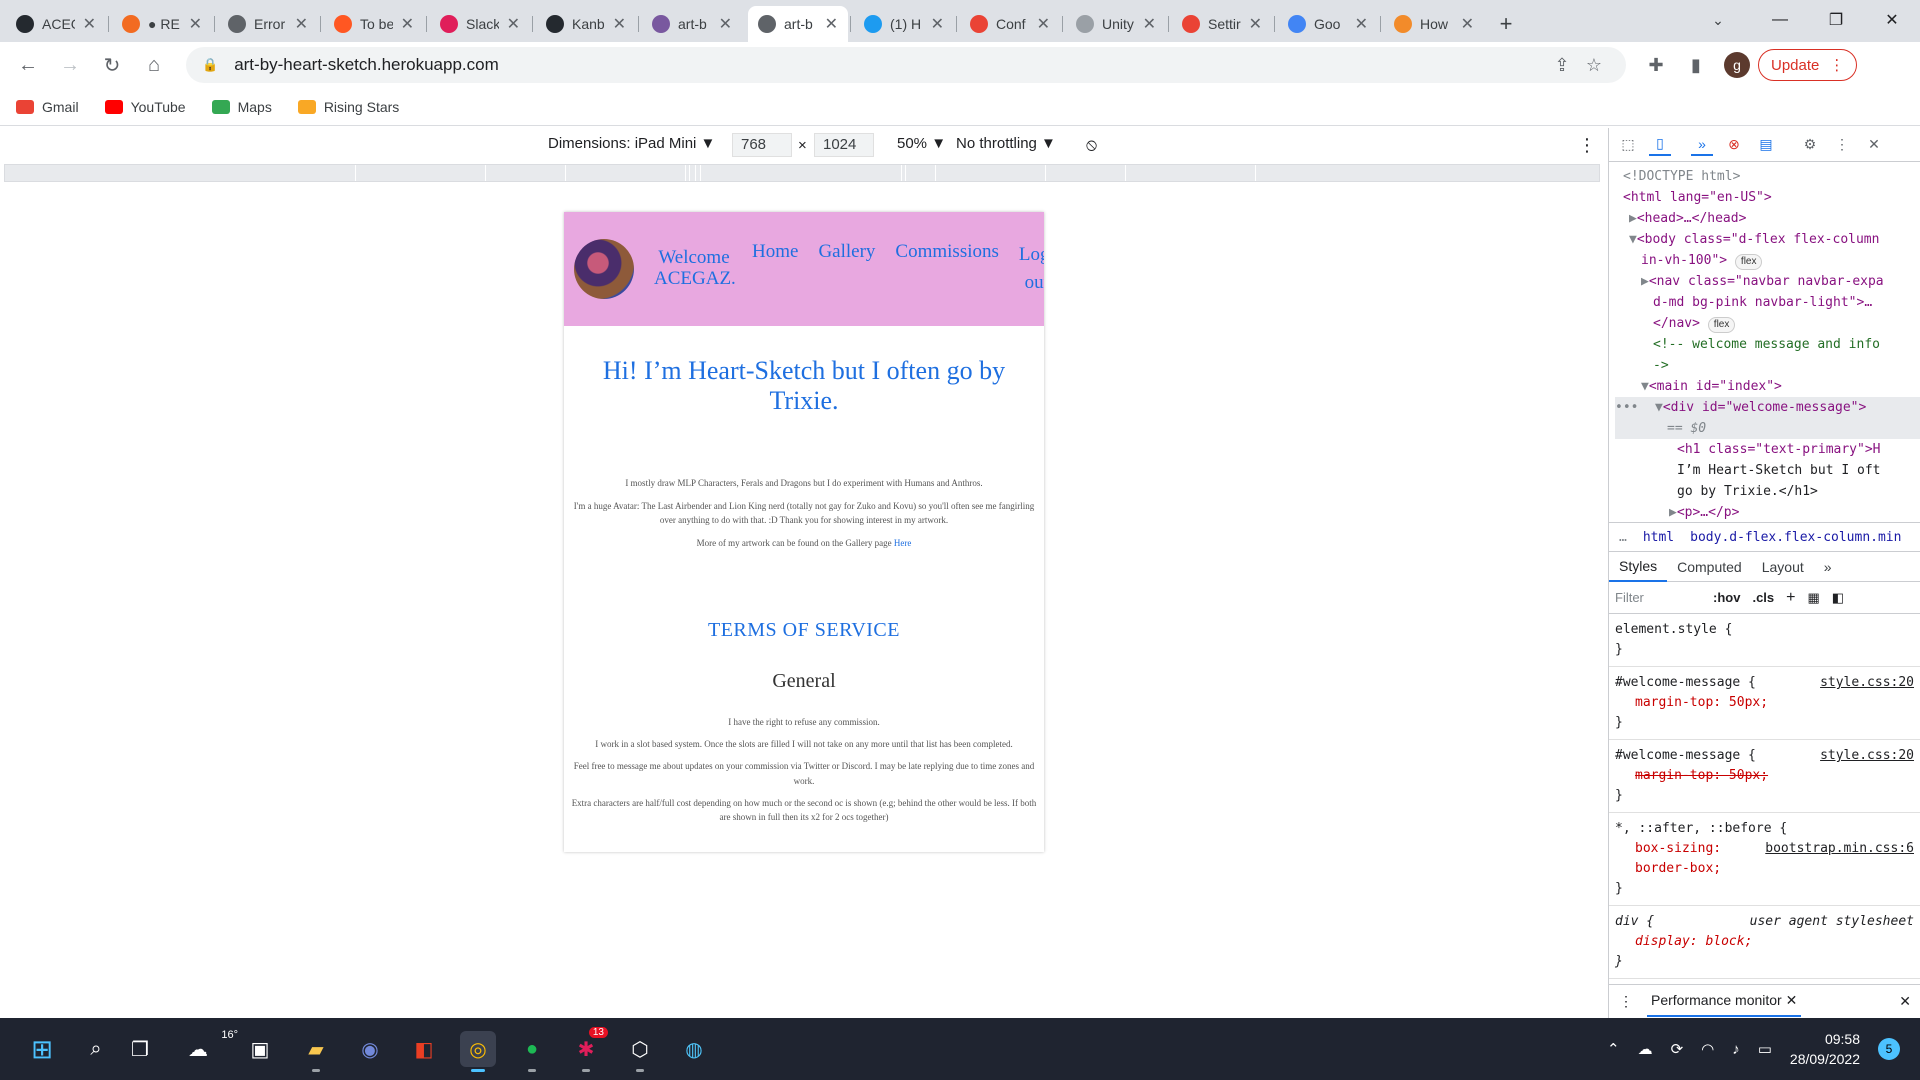 This screenshot has width=1920, height=1080. Describe the element at coordinates (1594, 65) in the screenshot. I see `bookmark-star-icon: ☆` at that location.